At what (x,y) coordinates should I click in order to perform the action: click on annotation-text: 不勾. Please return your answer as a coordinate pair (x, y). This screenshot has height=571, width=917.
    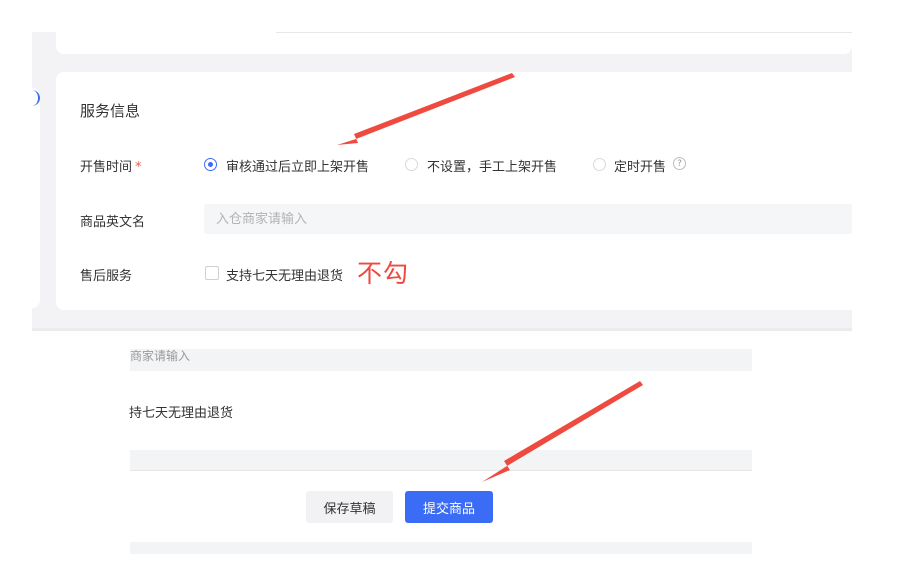
    Looking at the image, I should click on (383, 273).